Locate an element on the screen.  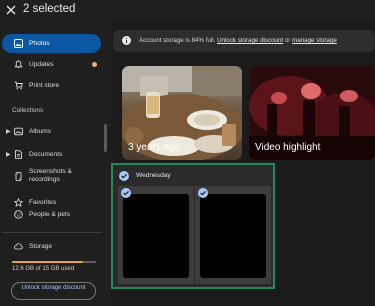
memory-card-video-highlight: Video highlight is located at coordinates (312, 113).